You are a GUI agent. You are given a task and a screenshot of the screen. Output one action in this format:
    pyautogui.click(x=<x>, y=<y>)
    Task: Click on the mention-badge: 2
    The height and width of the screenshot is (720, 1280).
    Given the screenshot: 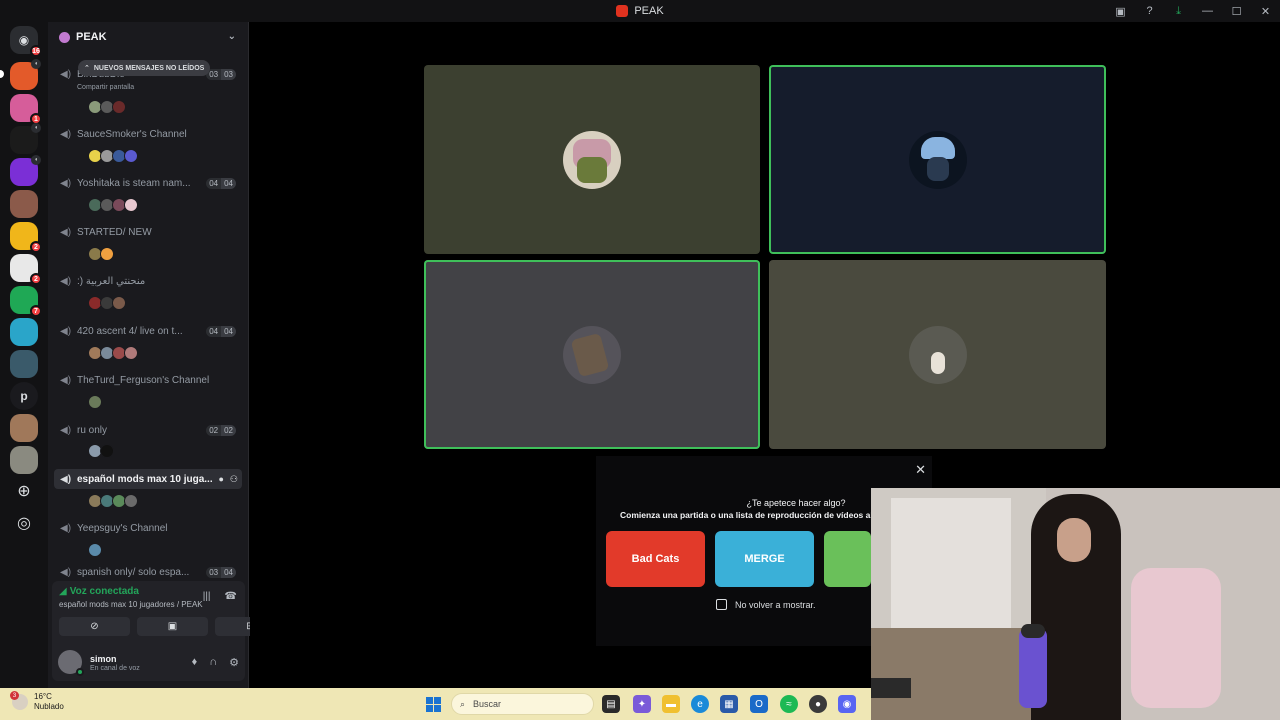 What is the action you would take?
    pyautogui.click(x=36, y=279)
    